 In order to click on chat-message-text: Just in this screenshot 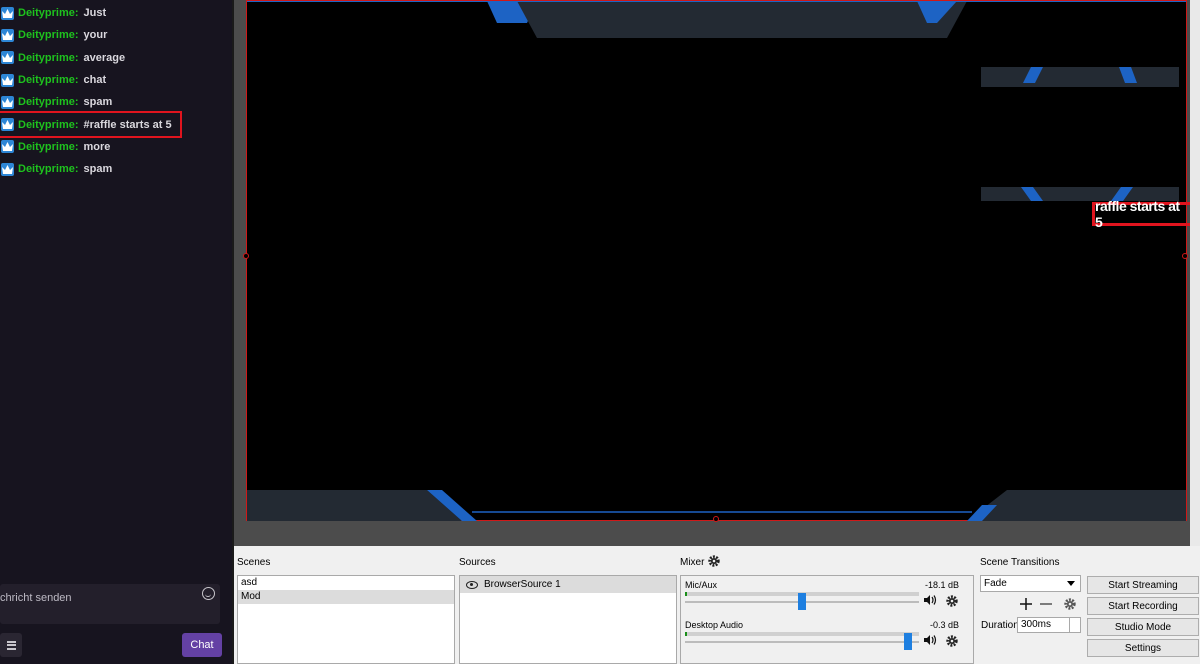, I will do `click(95, 13)`.